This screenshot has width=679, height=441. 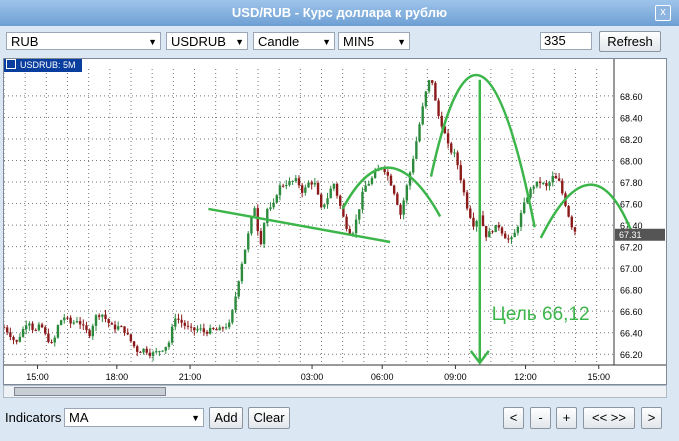 What do you see at coordinates (37, 377) in the screenshot?
I see `x-tick-label: 15:00` at bounding box center [37, 377].